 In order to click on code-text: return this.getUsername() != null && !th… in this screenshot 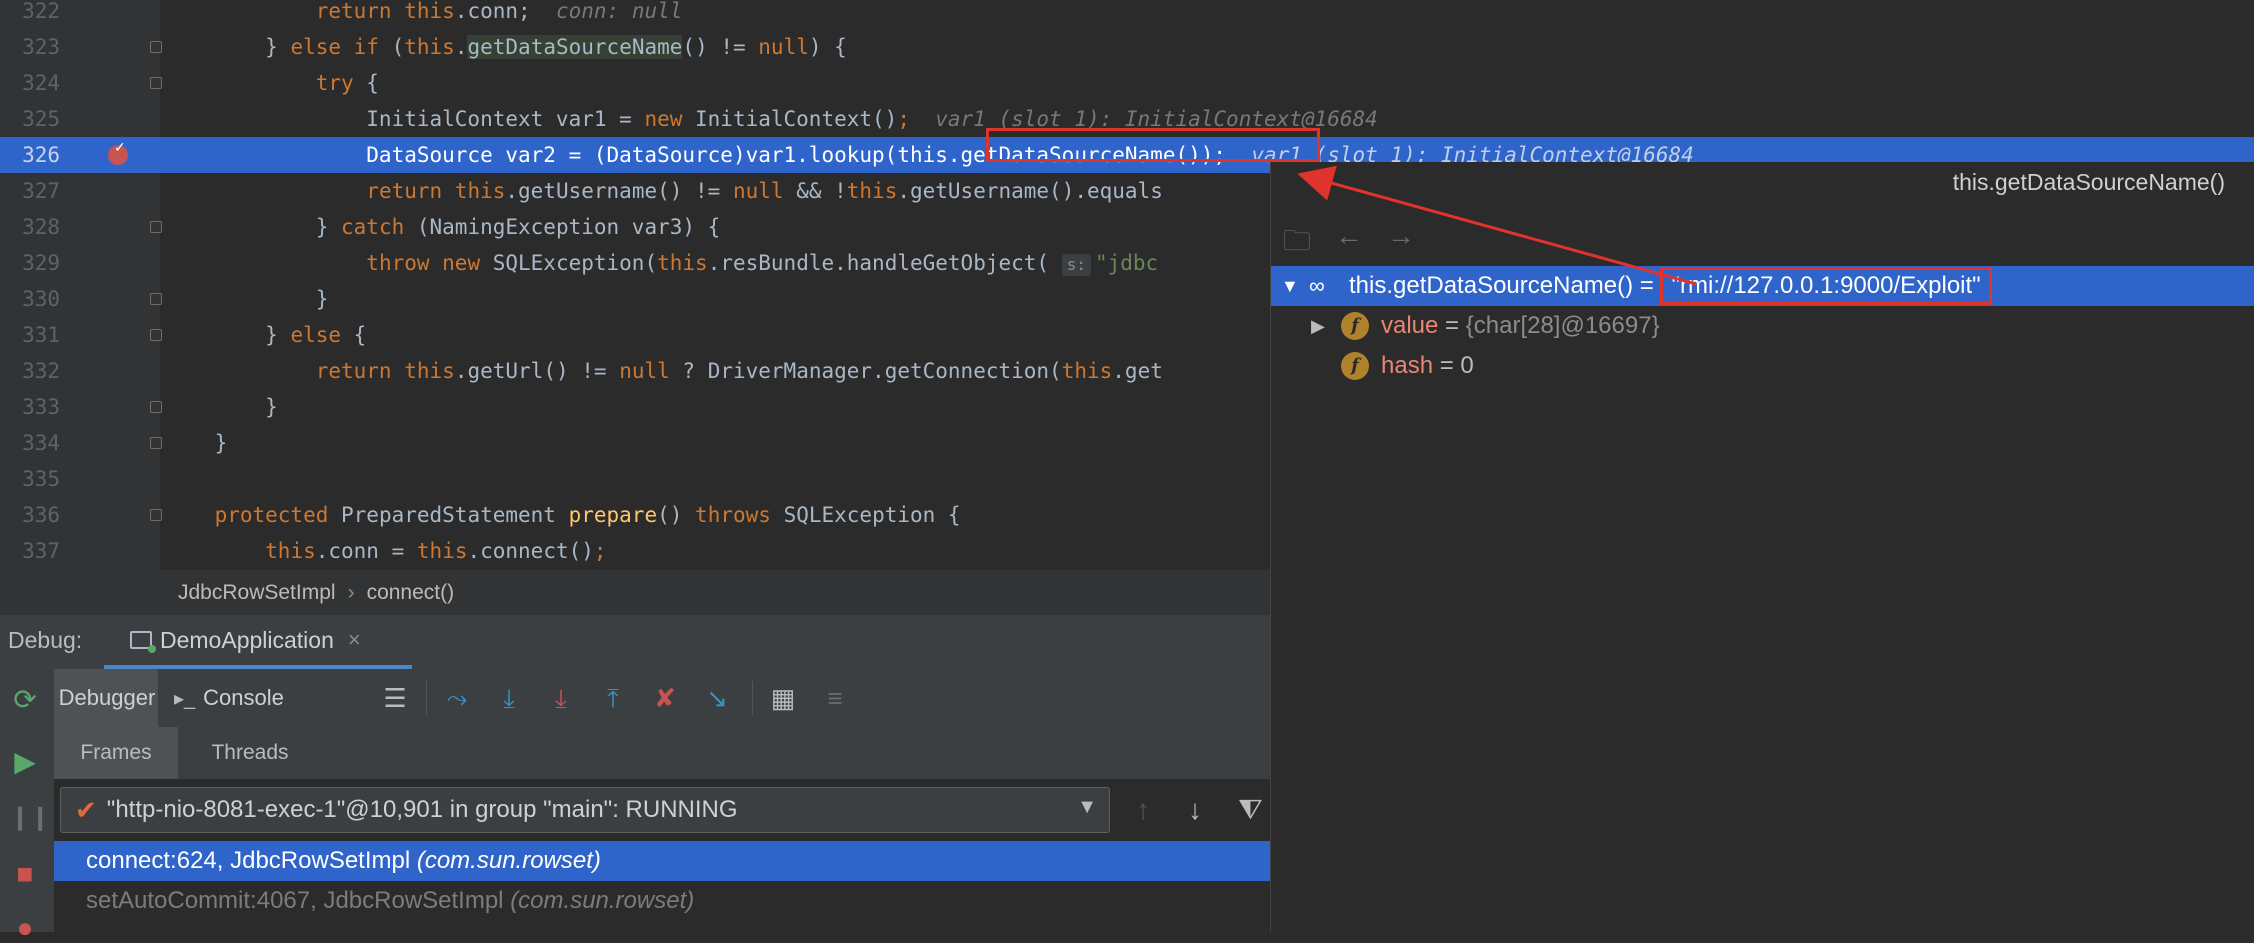, I will do `click(663, 191)`.